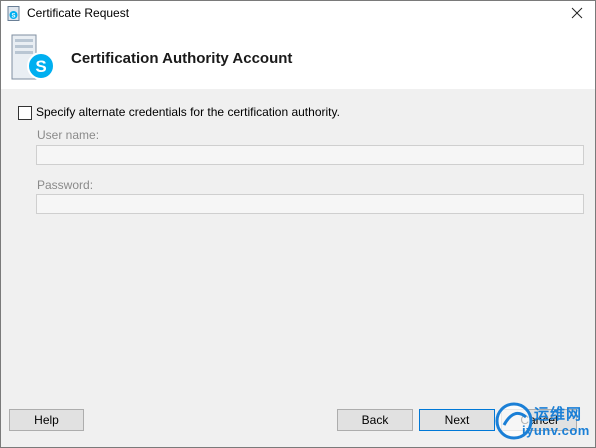  Describe the element at coordinates (310, 204) in the screenshot. I see `password-field` at that location.